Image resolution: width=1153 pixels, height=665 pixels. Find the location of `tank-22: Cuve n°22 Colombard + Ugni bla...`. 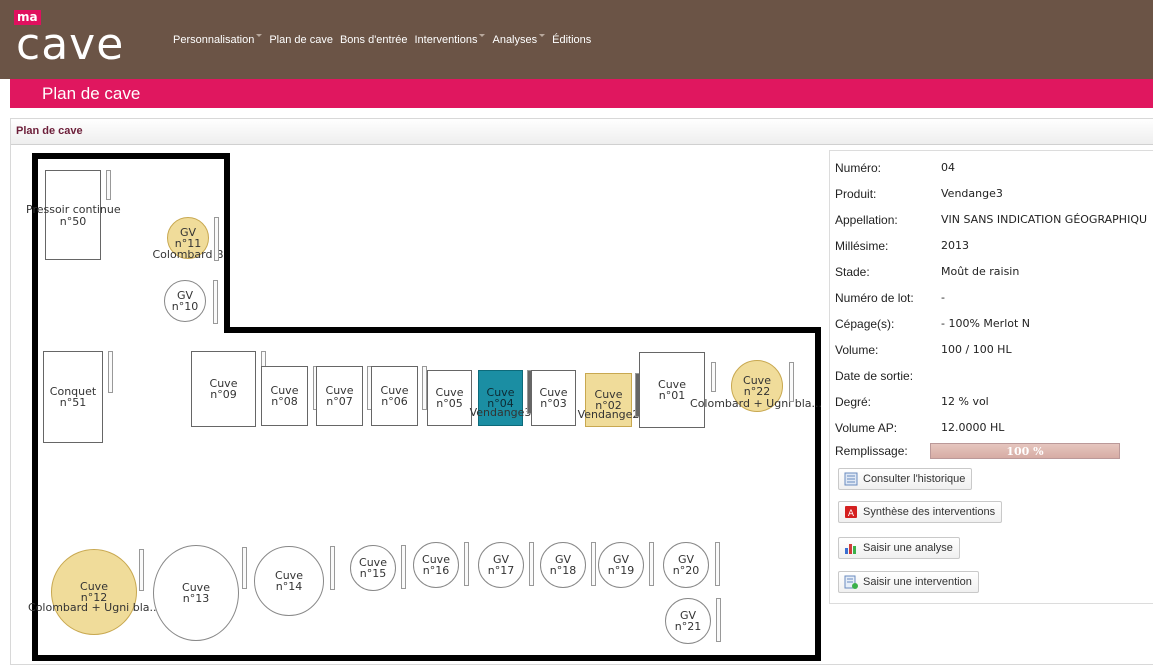

tank-22: Cuve n°22 Colombard + Ugni bla... is located at coordinates (756, 386).